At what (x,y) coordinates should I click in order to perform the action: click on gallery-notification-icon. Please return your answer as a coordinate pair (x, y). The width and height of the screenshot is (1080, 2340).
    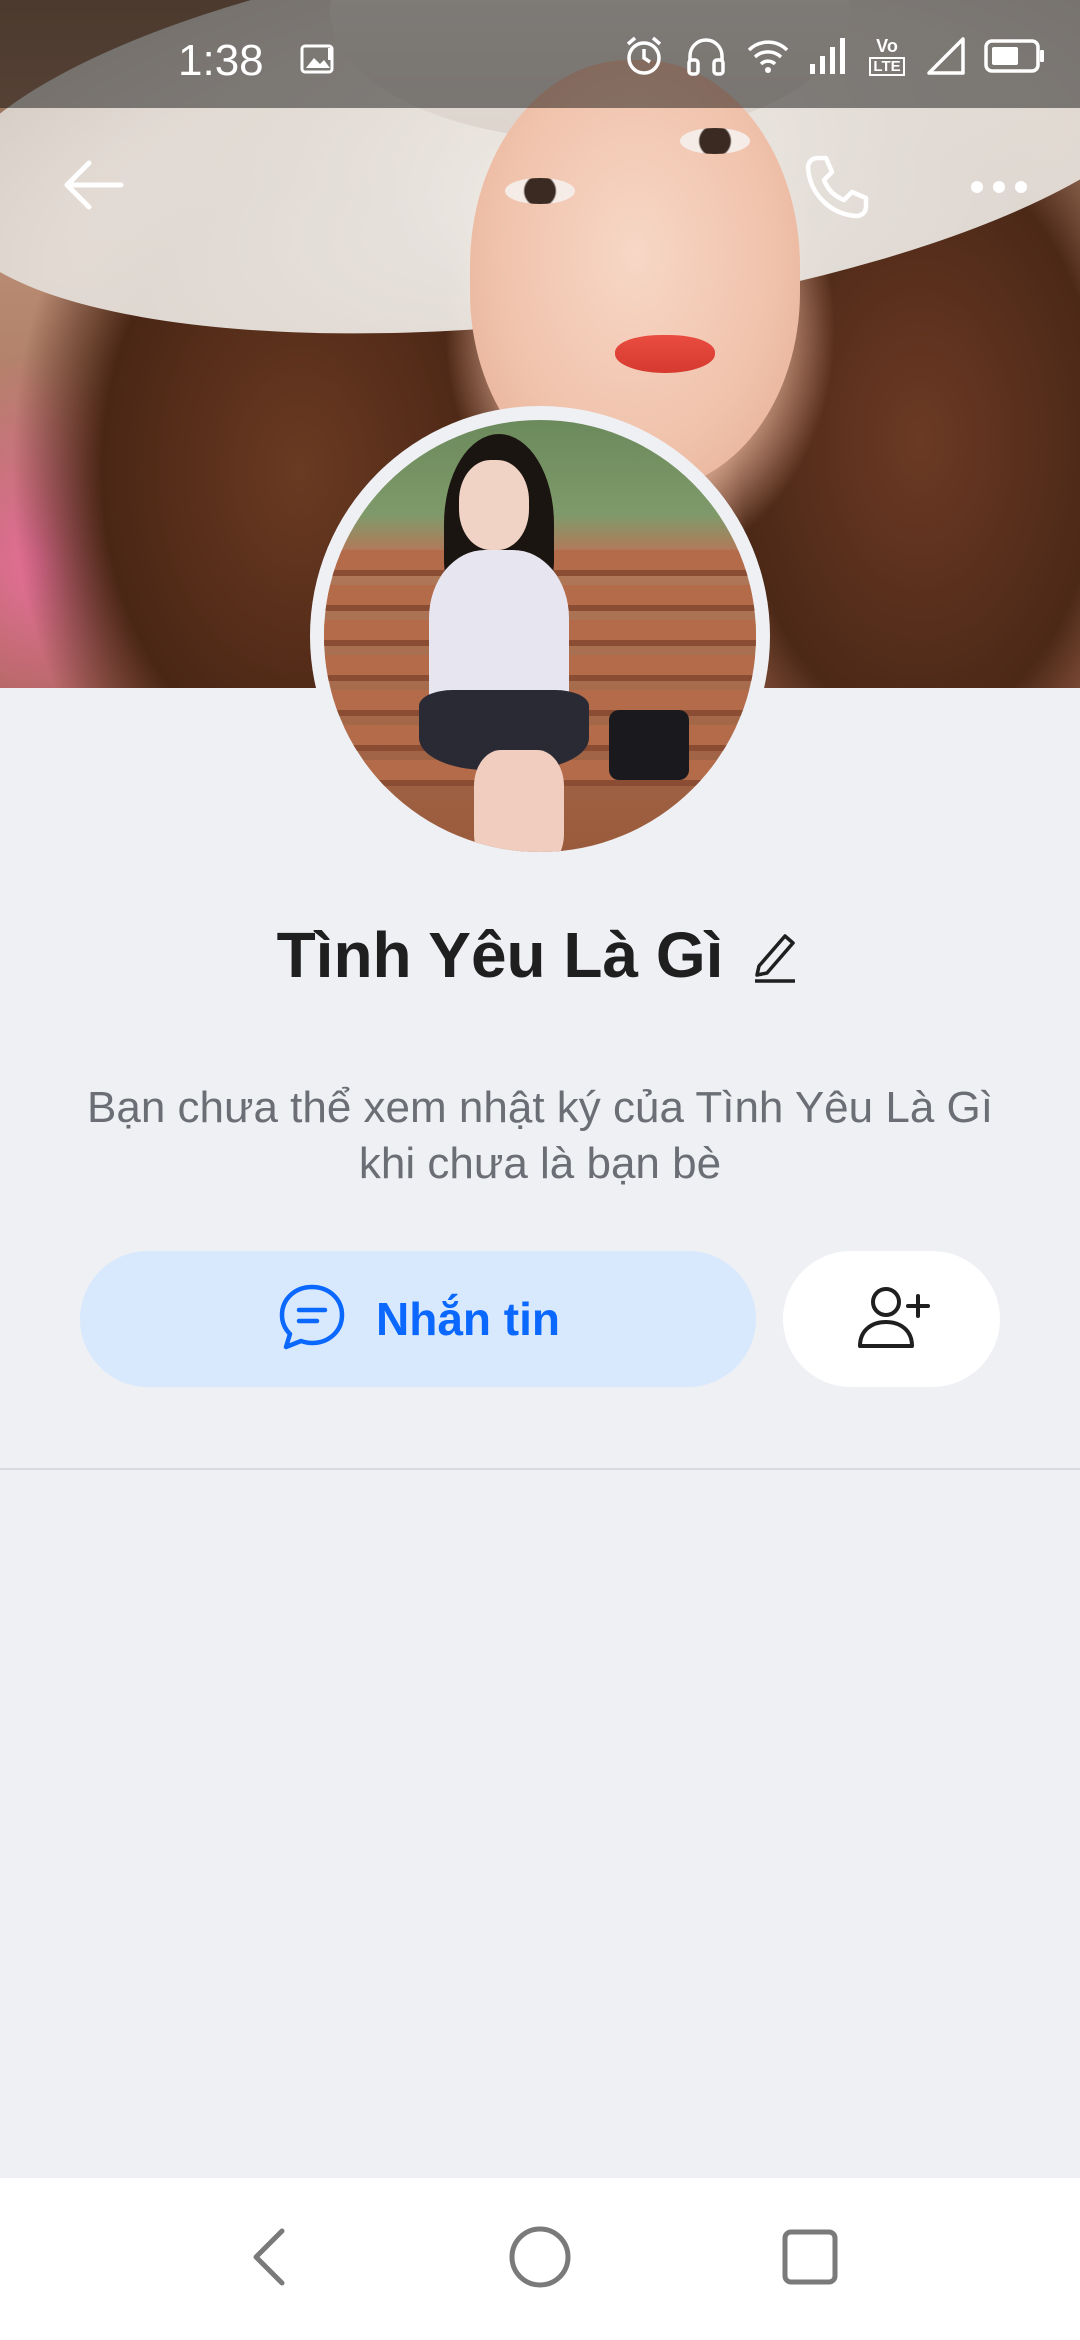
    Looking at the image, I should click on (318, 62).